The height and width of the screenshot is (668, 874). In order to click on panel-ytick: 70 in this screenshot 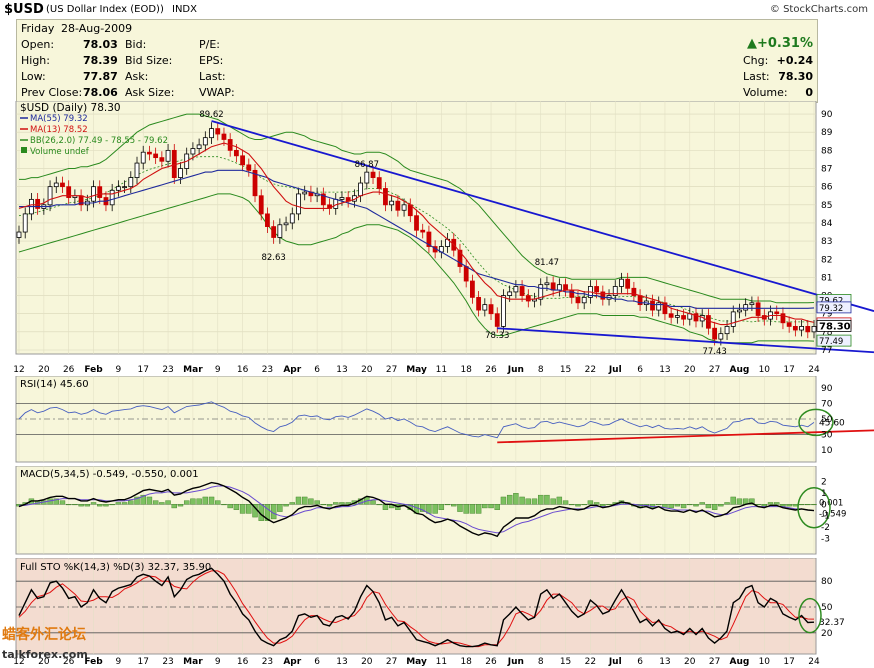, I will do `click(827, 404)`.